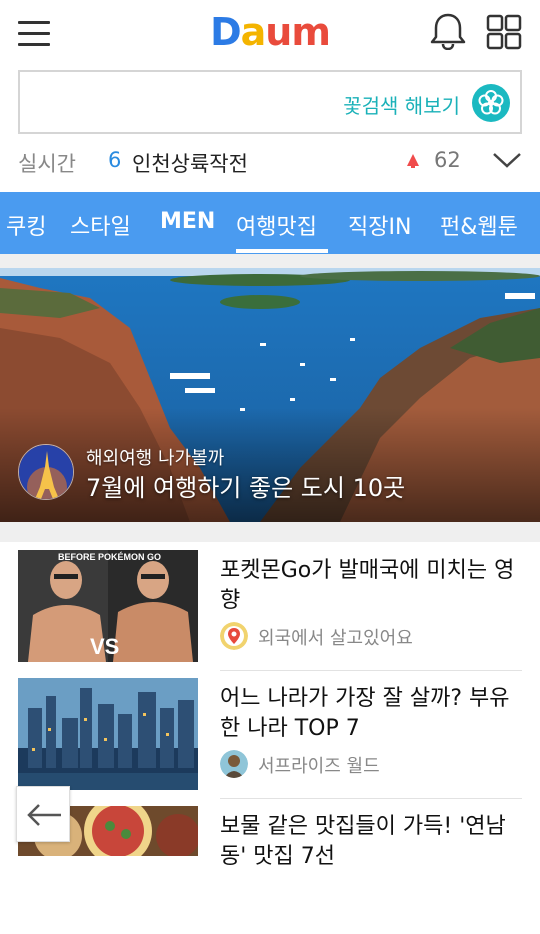 Image resolution: width=540 pixels, height=934 pixels. What do you see at coordinates (100, 225) in the screenshot?
I see `tab-style: 스타일` at bounding box center [100, 225].